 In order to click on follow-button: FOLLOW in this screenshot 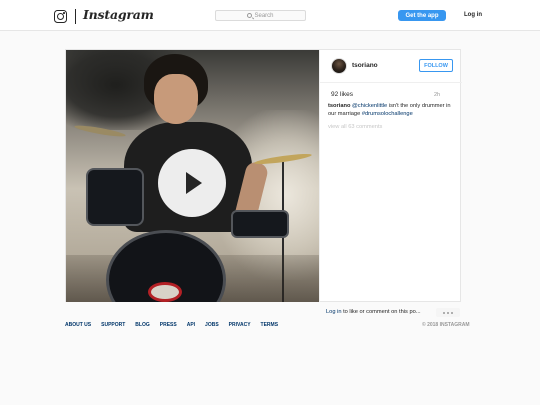, I will do `click(436, 65)`.